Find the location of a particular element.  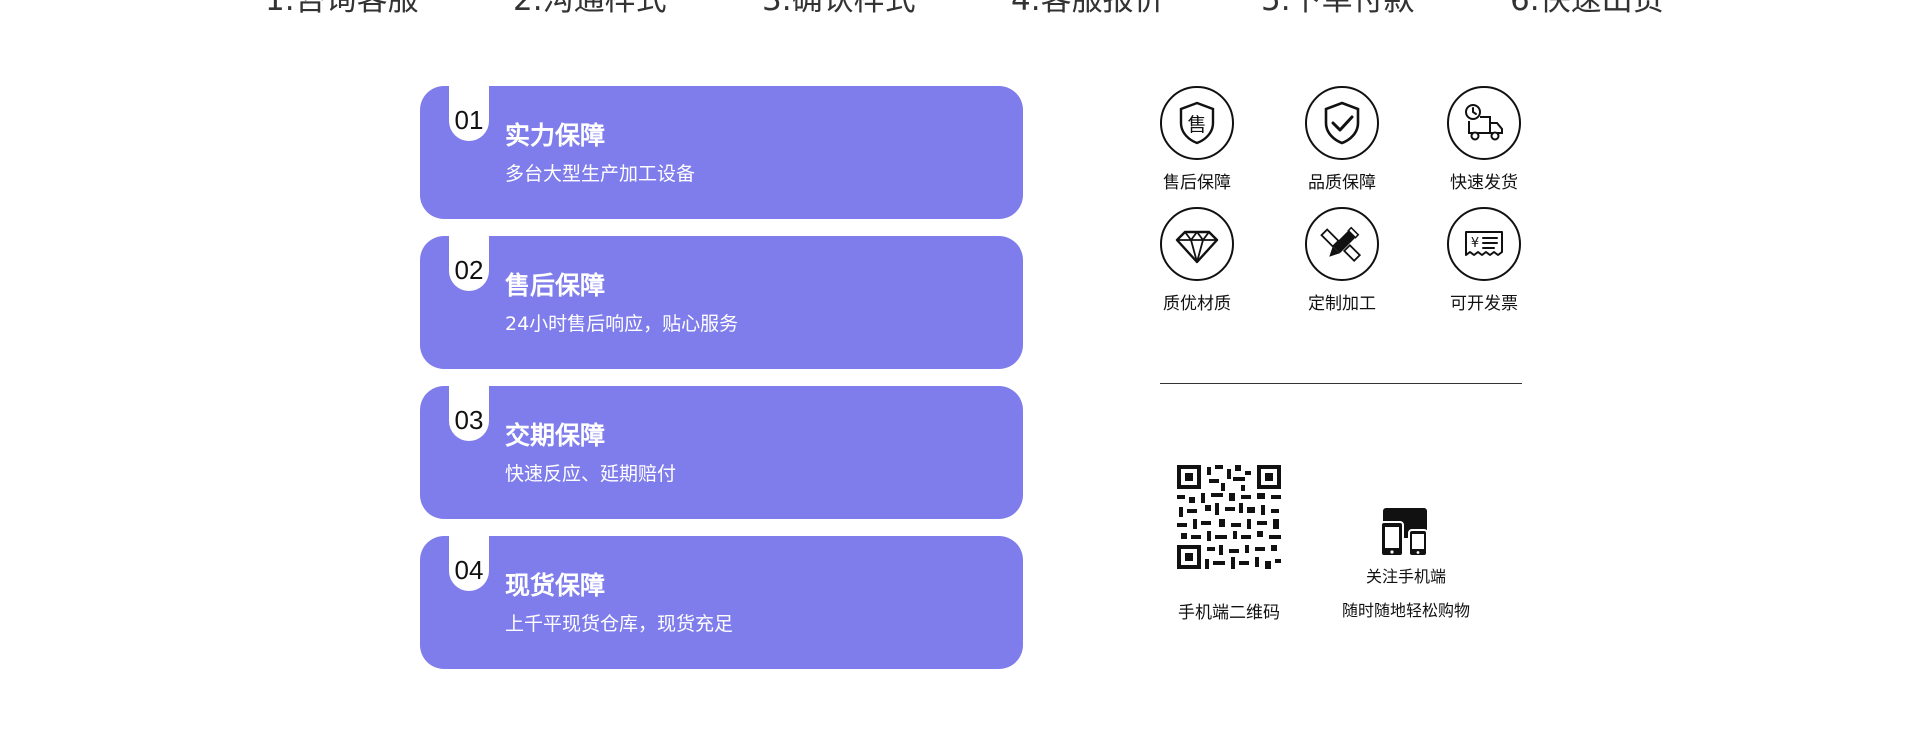

tablet-phone-icon is located at coordinates (1404, 532).